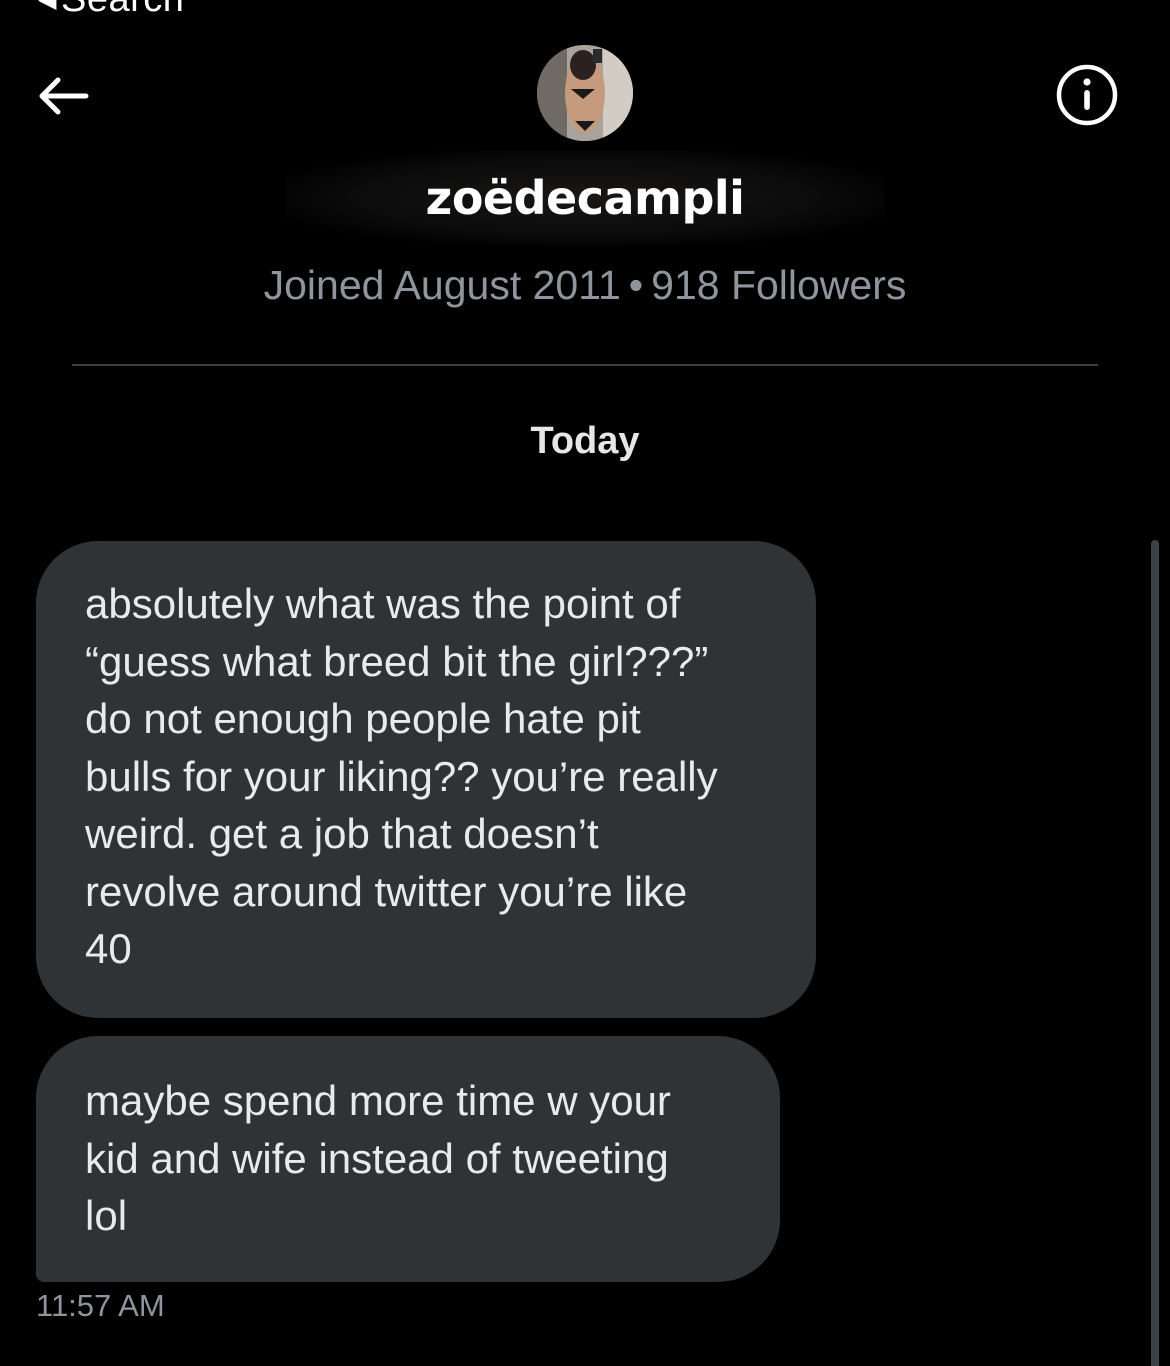 This screenshot has width=1170, height=1366. I want to click on joined-date: Joined August 2011, so click(442, 285).